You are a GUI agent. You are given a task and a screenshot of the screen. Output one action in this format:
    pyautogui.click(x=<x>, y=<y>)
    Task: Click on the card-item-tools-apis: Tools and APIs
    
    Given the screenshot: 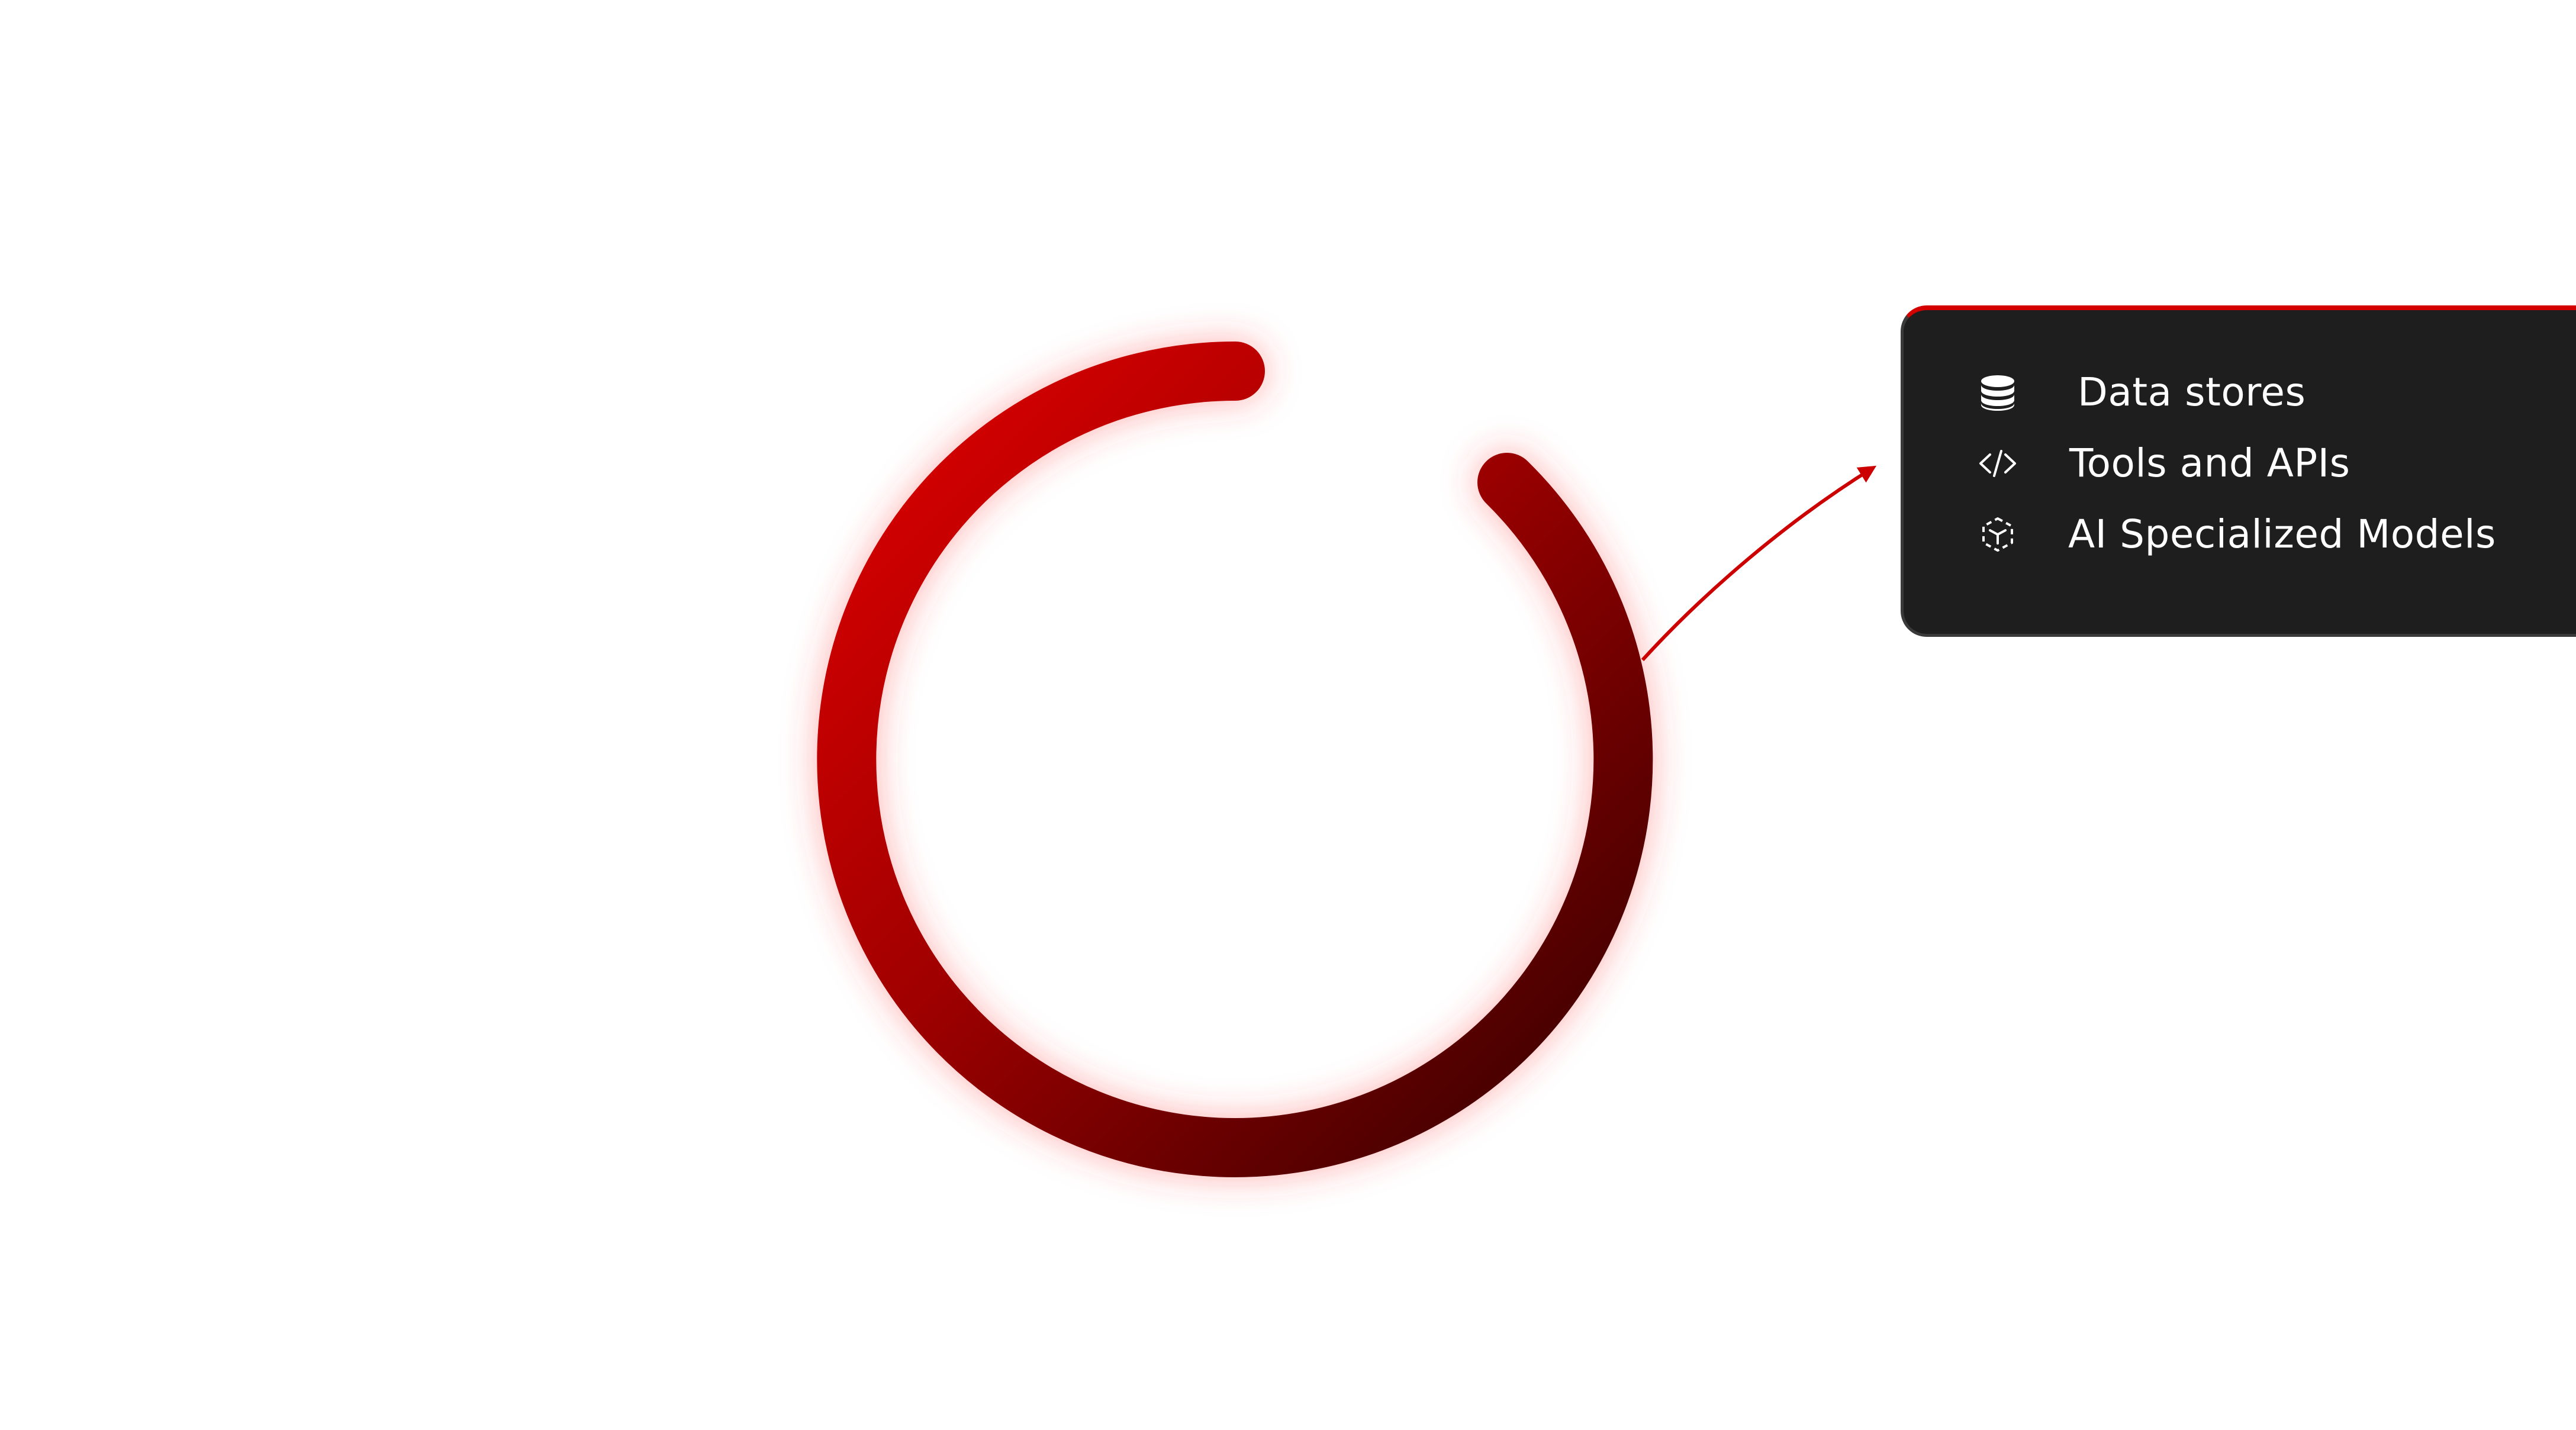 What is the action you would take?
    pyautogui.click(x=2163, y=463)
    